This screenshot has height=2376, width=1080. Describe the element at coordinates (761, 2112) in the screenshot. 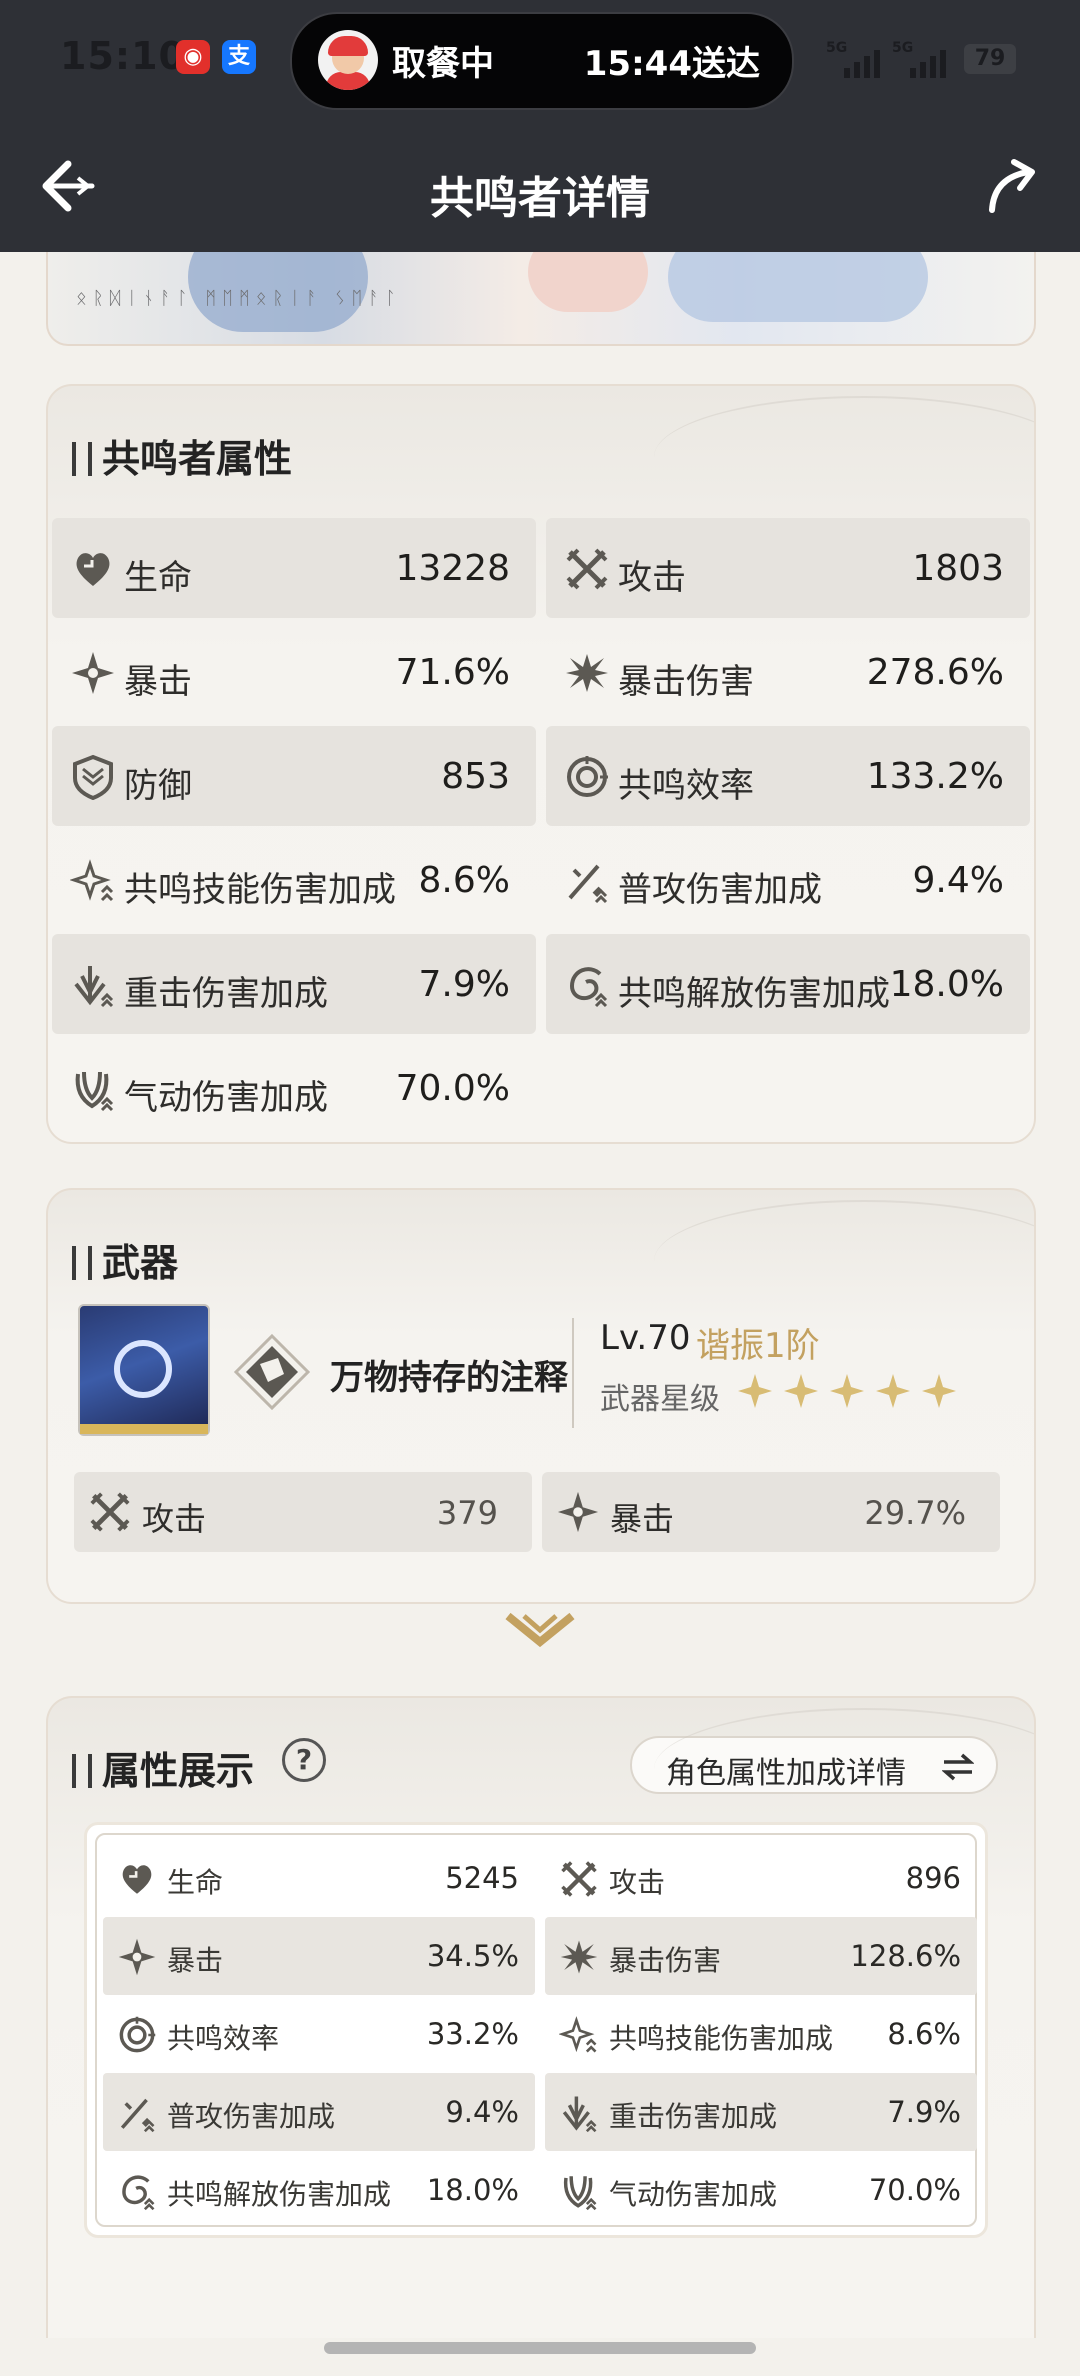

I see `display-stat-row: 重击伤害加成 7.9%` at that location.